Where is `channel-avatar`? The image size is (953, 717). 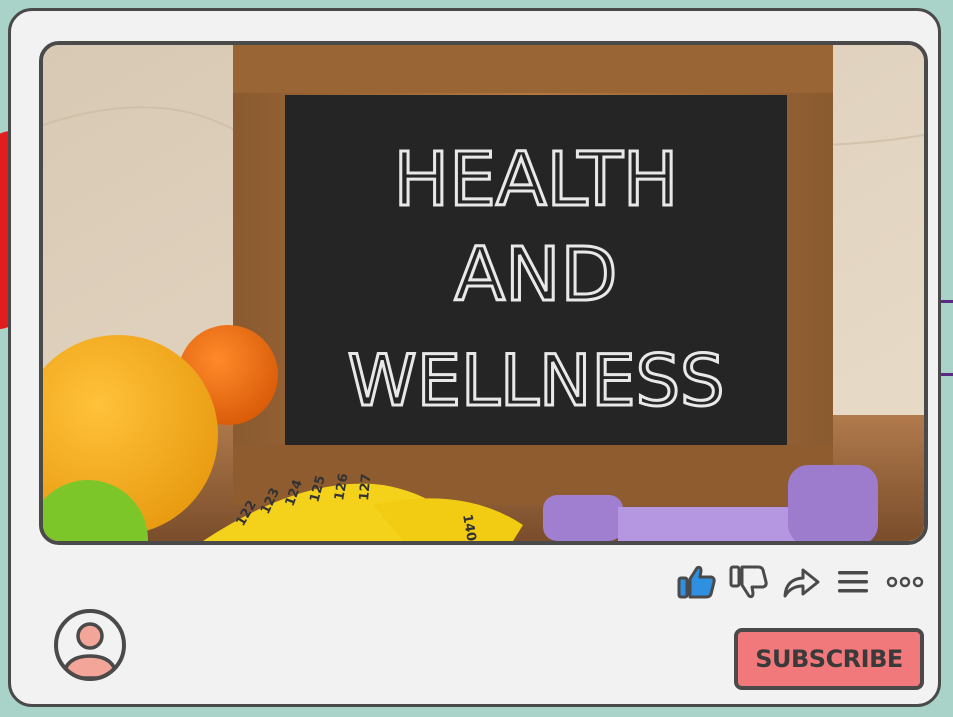 channel-avatar is located at coordinates (90, 645).